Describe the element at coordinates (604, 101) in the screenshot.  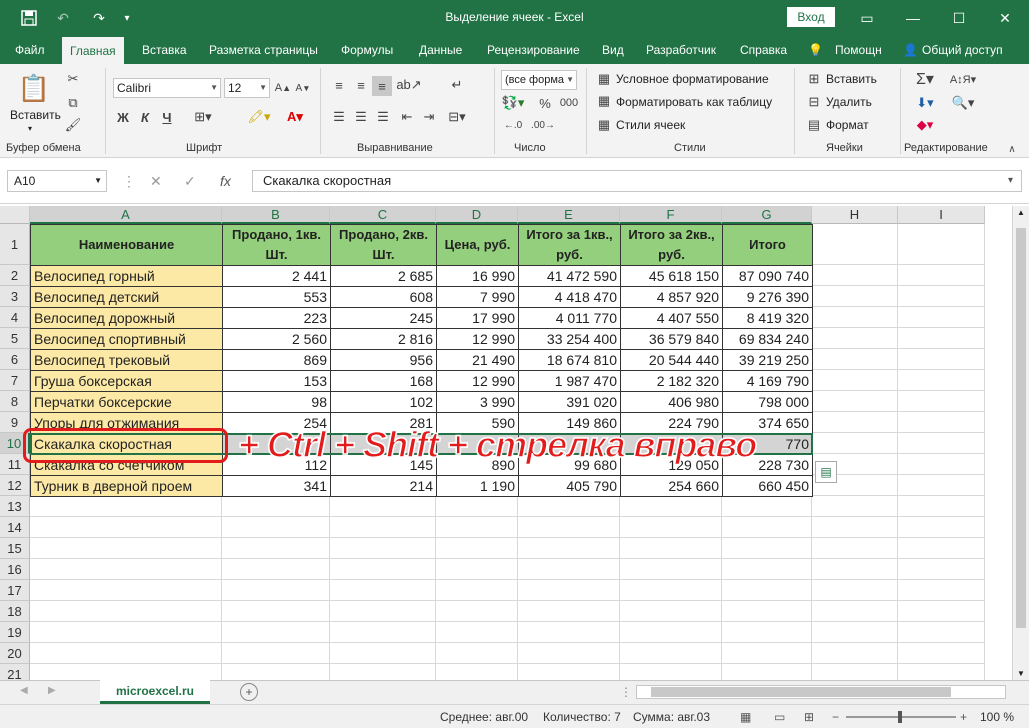
I see `format-table-icon: ▦` at that location.